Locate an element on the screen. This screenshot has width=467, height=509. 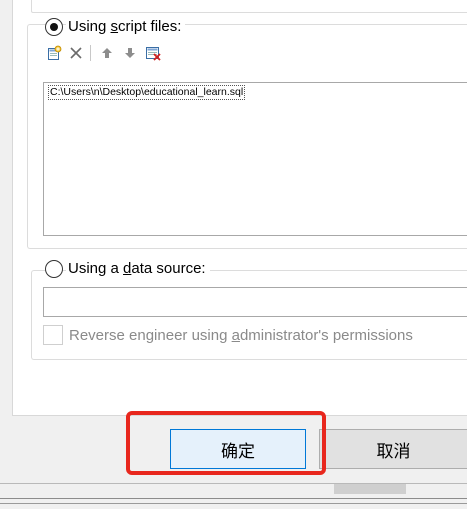
highlight-box is located at coordinates (226, 443).